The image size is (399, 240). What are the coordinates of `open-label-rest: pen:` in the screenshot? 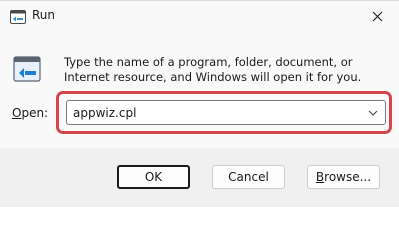 It's located at (35, 113).